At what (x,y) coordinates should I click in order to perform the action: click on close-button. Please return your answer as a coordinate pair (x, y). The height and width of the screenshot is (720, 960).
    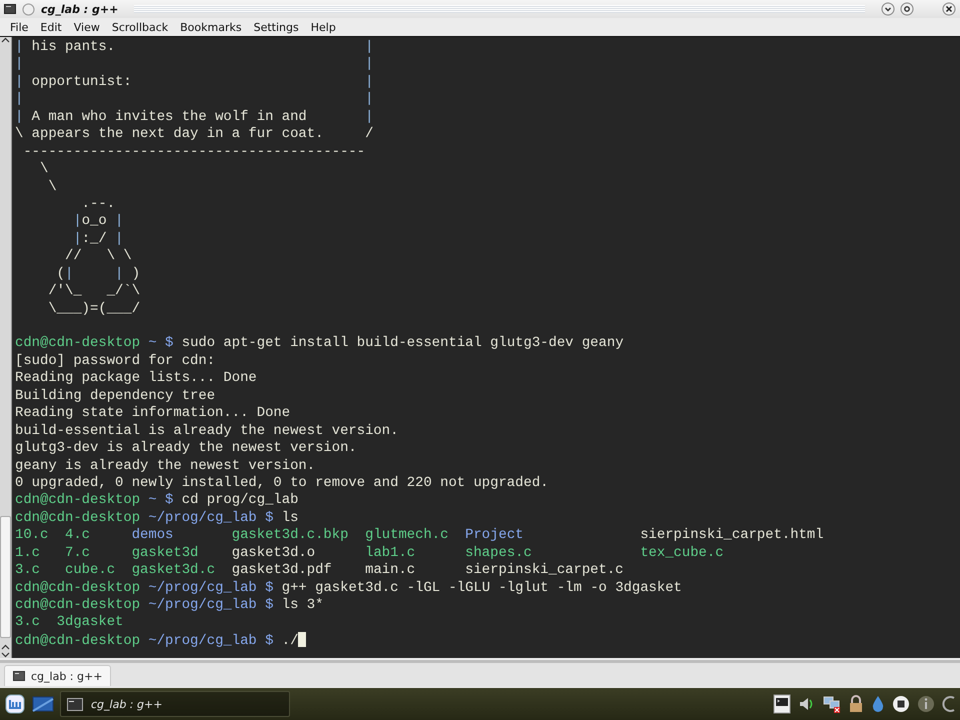
    Looking at the image, I should click on (949, 9).